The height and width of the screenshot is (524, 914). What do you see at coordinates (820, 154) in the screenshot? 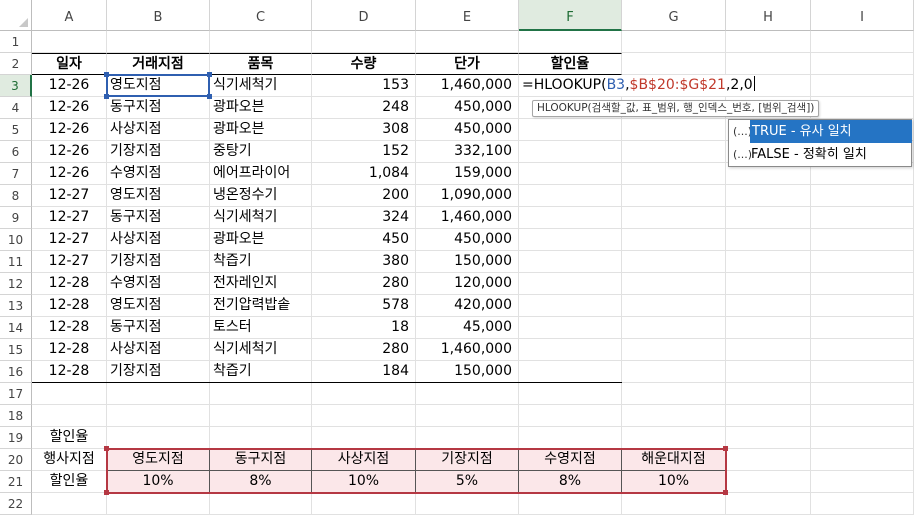
I see `autocomplete-item-false: (...) FALSE - 정확히 일치` at bounding box center [820, 154].